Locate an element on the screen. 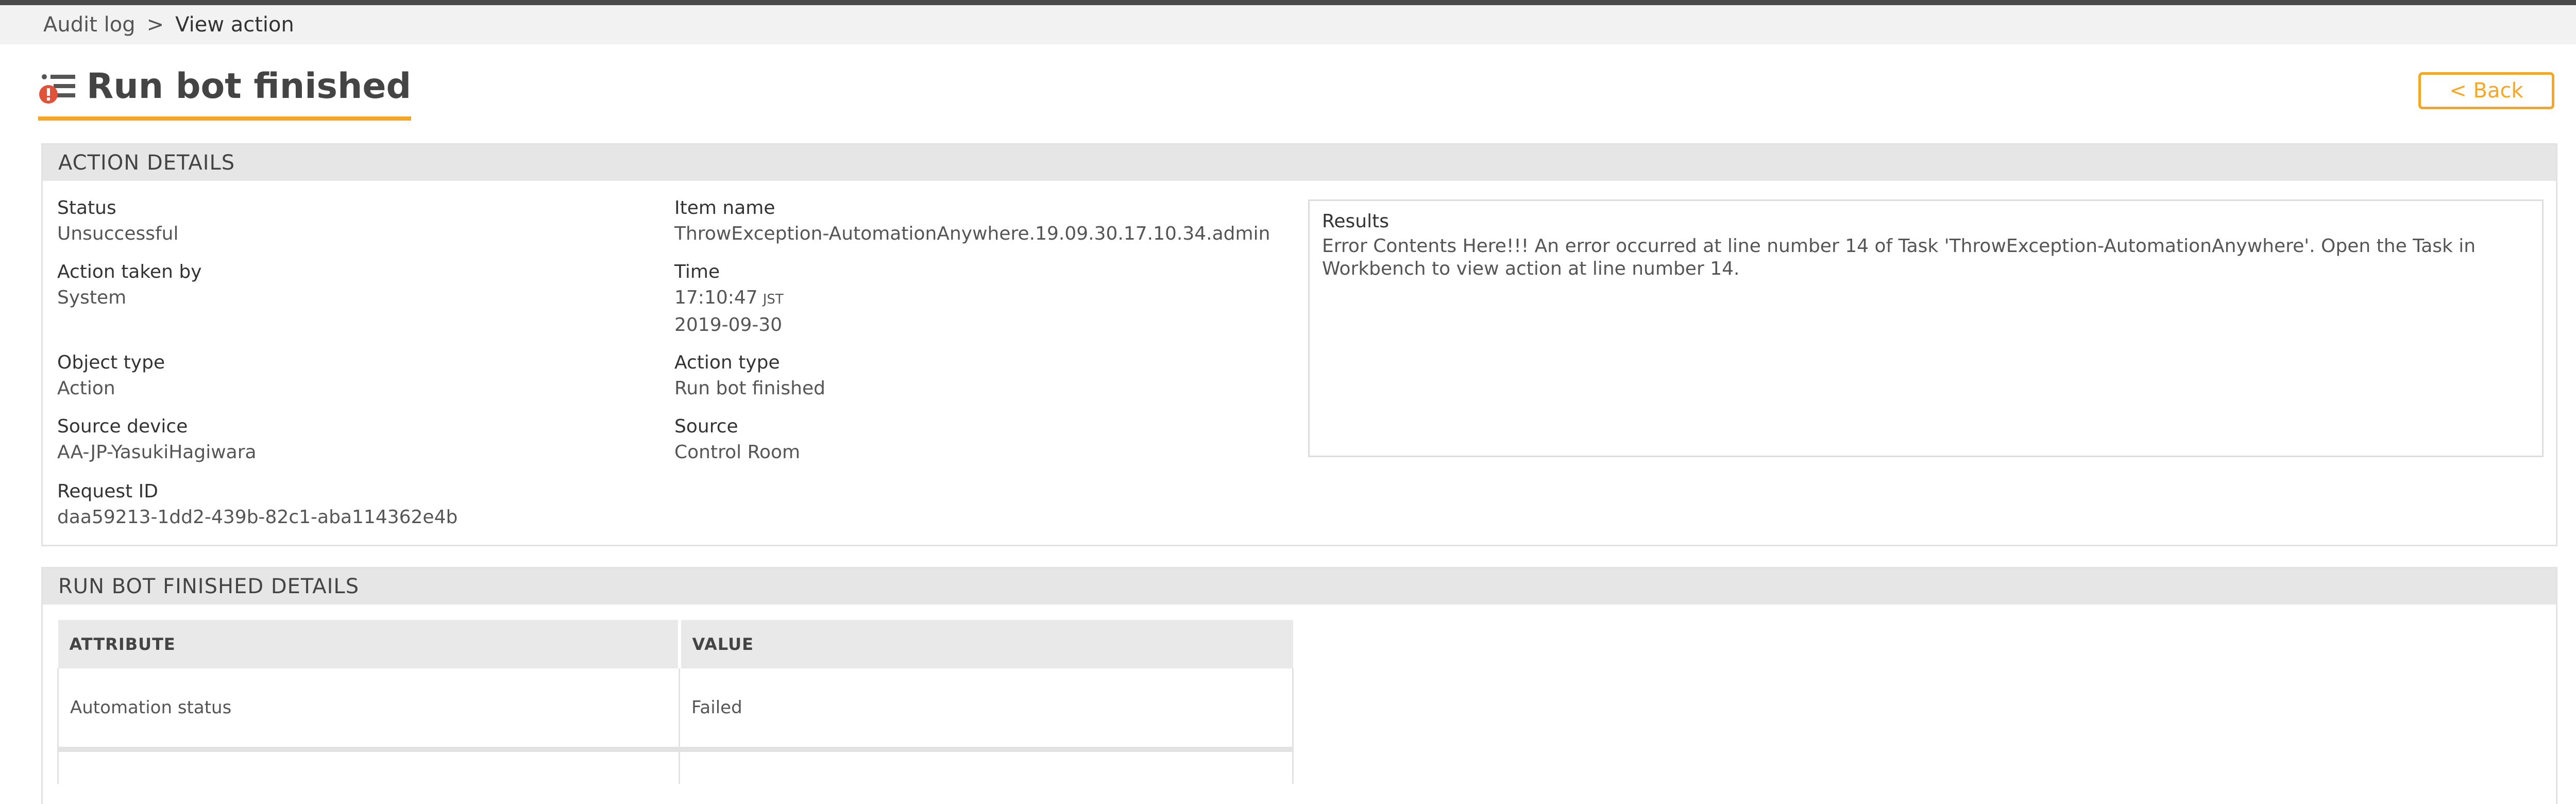 The image size is (2576, 804). field-time: Time 17:10:47 JST 2019-09-30 is located at coordinates (729, 298).